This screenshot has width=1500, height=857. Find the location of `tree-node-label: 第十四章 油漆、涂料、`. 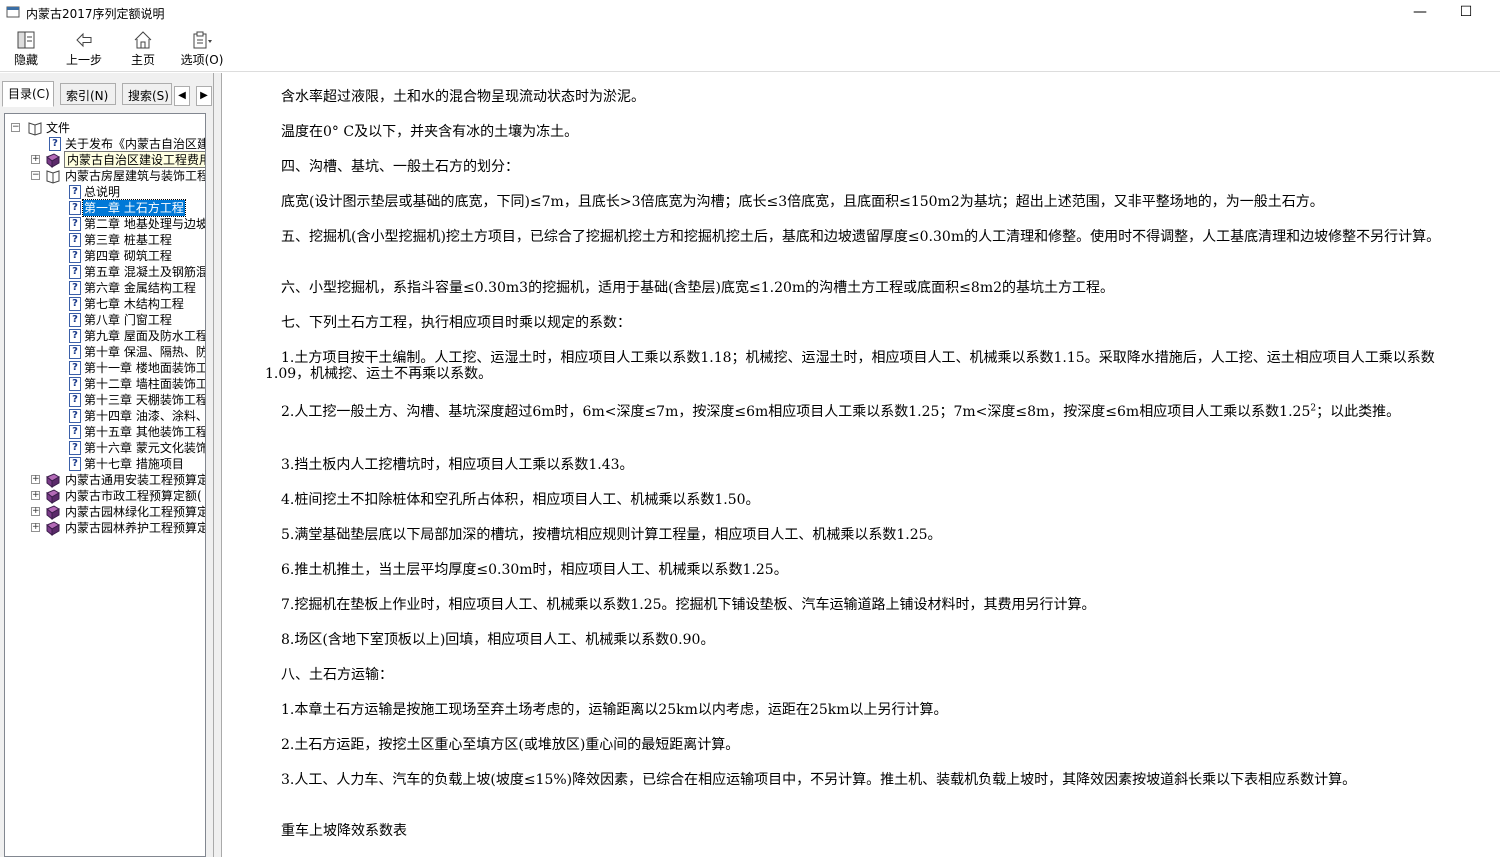

tree-node-label: 第十四章 油漆、涂料、 is located at coordinates (145, 416).